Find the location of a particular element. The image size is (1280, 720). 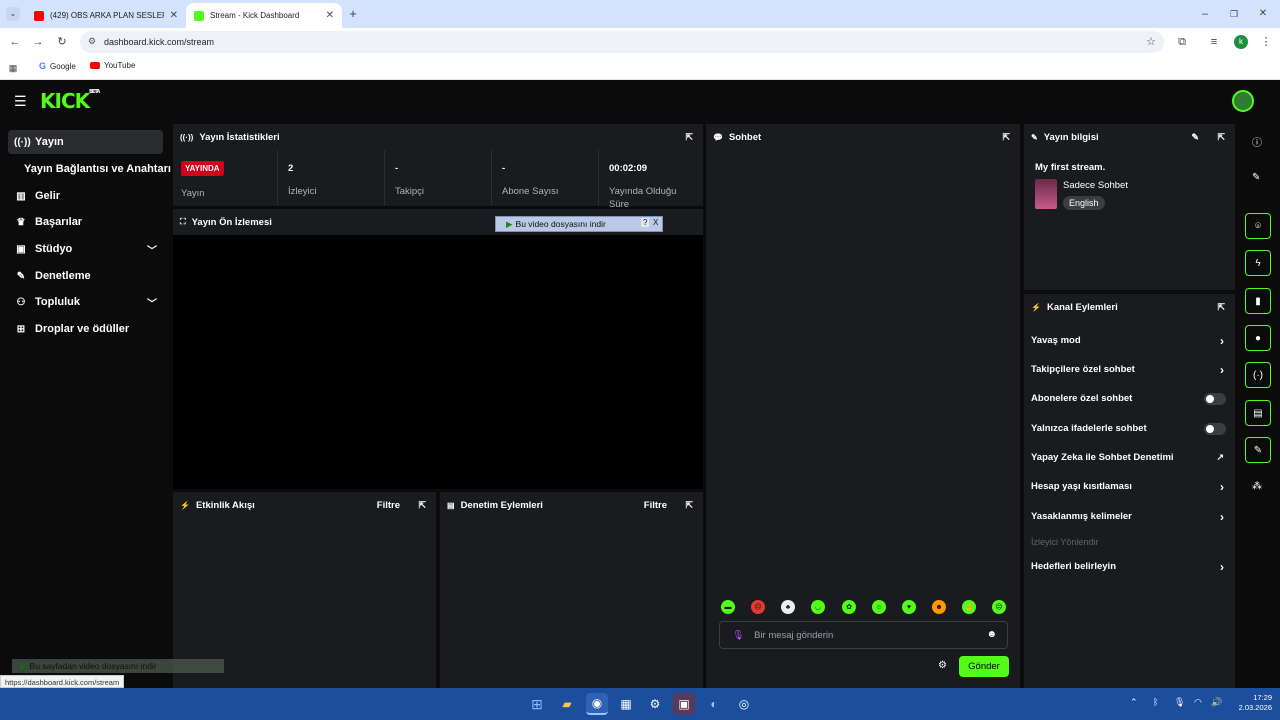

action-followers-only: Takipçilere özel sohbet › is located at coordinates (1129, 369).